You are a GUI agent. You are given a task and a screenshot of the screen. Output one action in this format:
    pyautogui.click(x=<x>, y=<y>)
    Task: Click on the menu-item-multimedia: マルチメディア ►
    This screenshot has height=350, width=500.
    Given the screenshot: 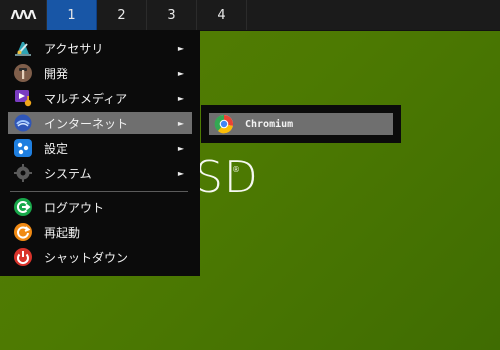 What is the action you would take?
    pyautogui.click(x=100, y=98)
    